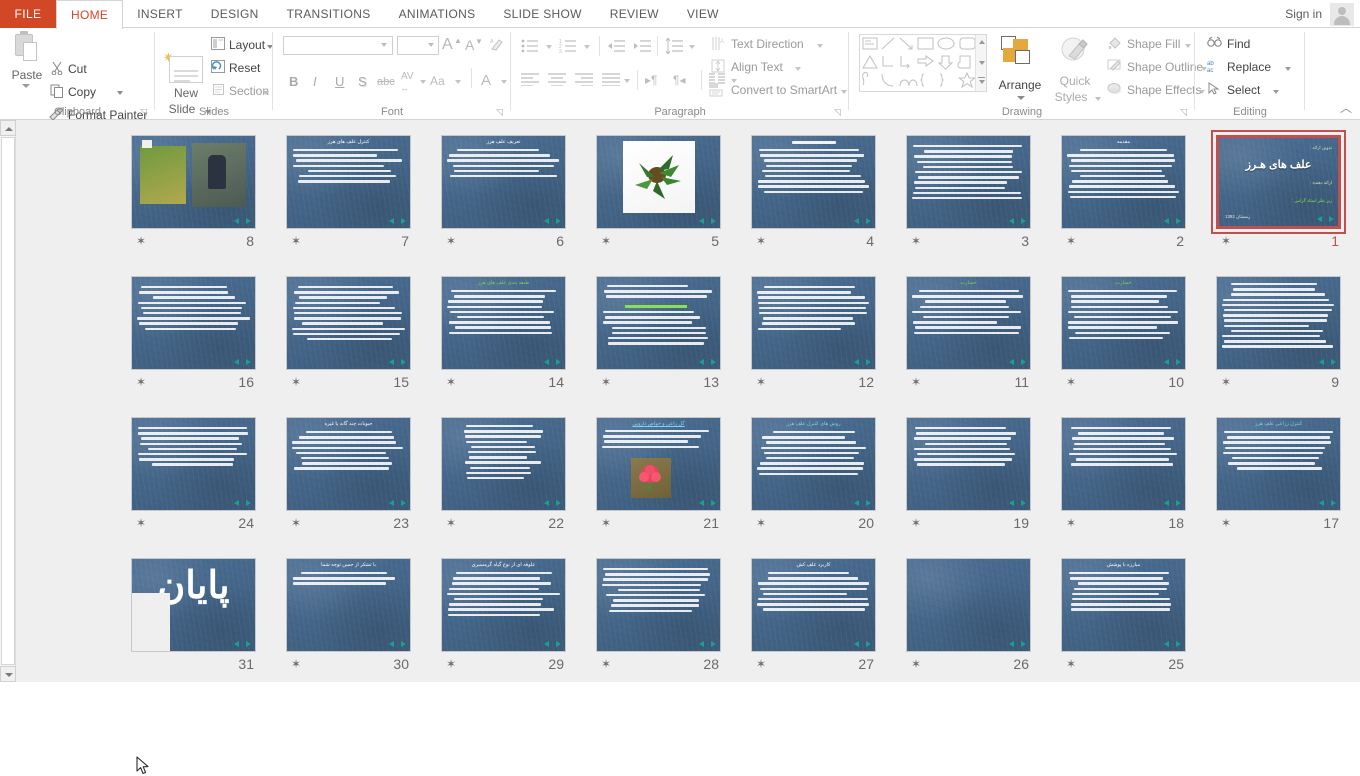 Image resolution: width=1360 pixels, height=776 pixels. What do you see at coordinates (26, 86) in the screenshot?
I see `paste-dropdown-caret-icon` at bounding box center [26, 86].